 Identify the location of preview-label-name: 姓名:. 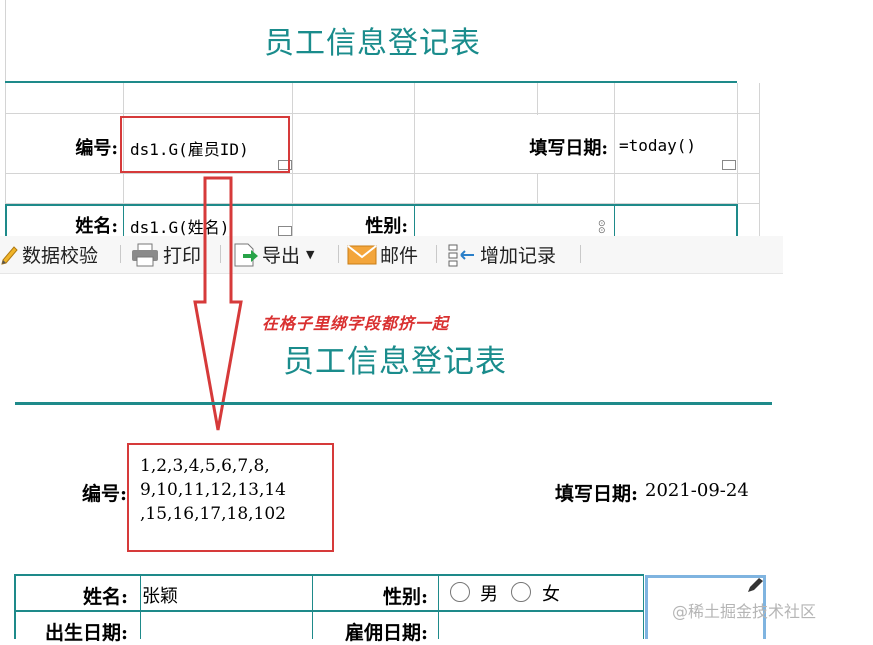
(105, 597).